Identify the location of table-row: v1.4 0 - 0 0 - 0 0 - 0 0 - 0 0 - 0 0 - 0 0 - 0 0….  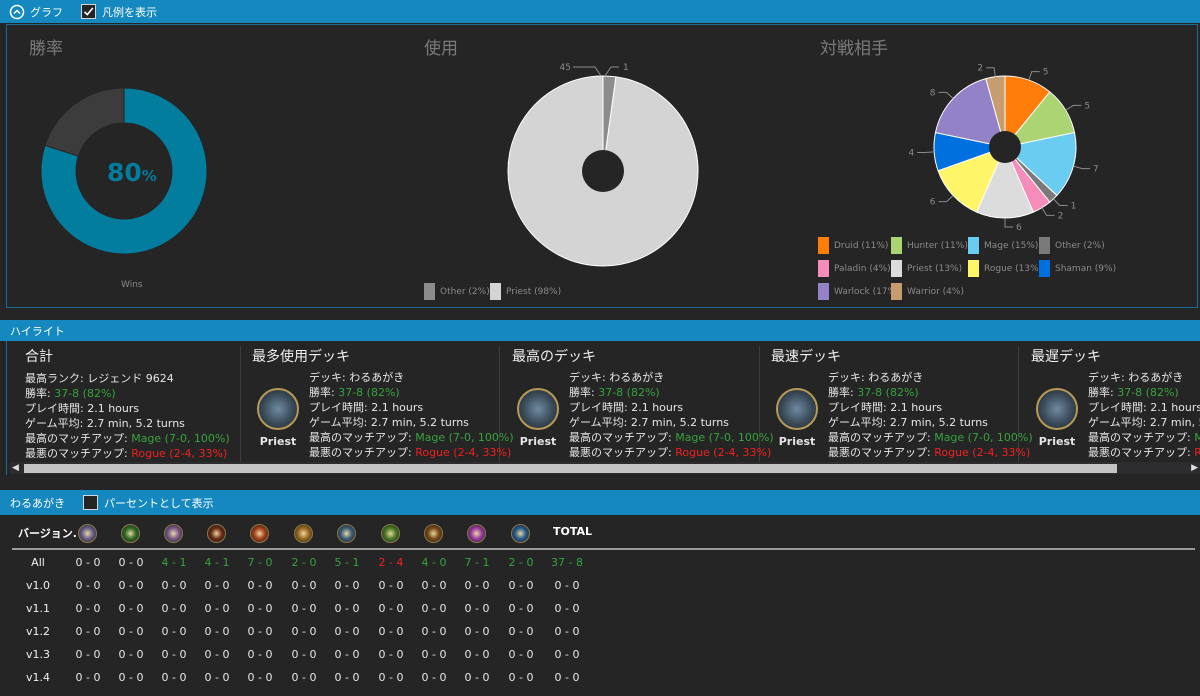
(600, 678).